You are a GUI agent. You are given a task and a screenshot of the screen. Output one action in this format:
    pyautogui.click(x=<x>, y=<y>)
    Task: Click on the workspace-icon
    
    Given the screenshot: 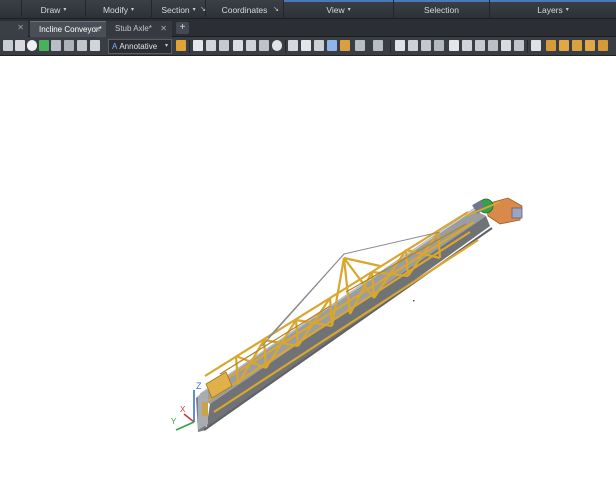 What is the action you would take?
    pyautogui.click(x=181, y=45)
    